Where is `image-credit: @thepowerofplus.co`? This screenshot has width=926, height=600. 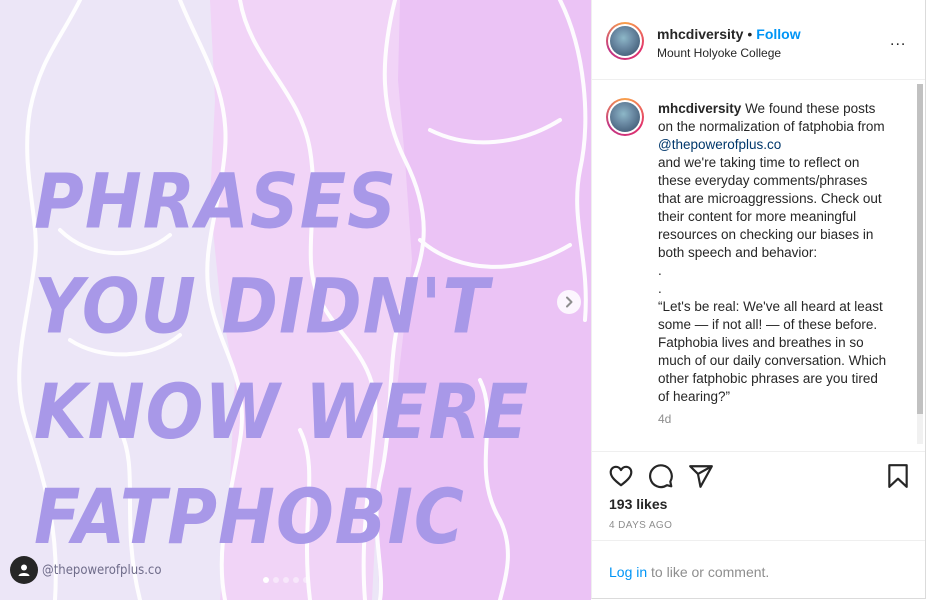
image-credit: @thepowerofplus.co is located at coordinates (86, 570).